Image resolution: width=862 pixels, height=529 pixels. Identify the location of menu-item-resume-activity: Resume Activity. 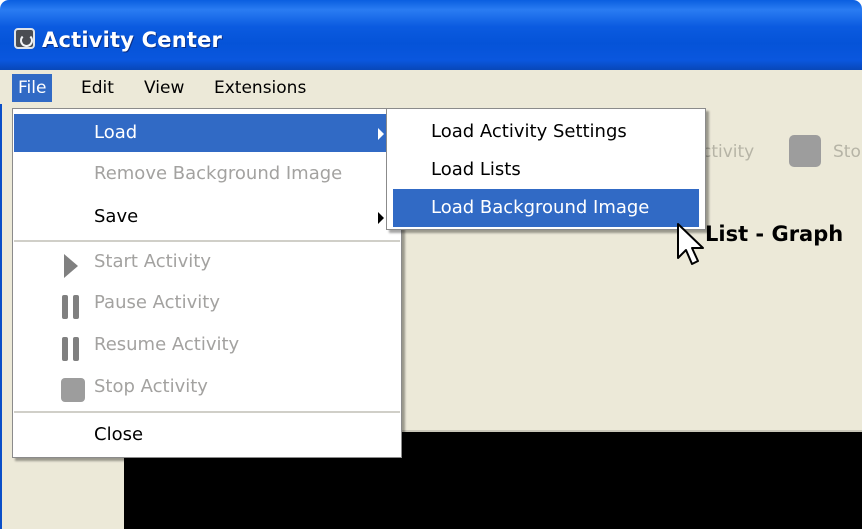
(207, 345).